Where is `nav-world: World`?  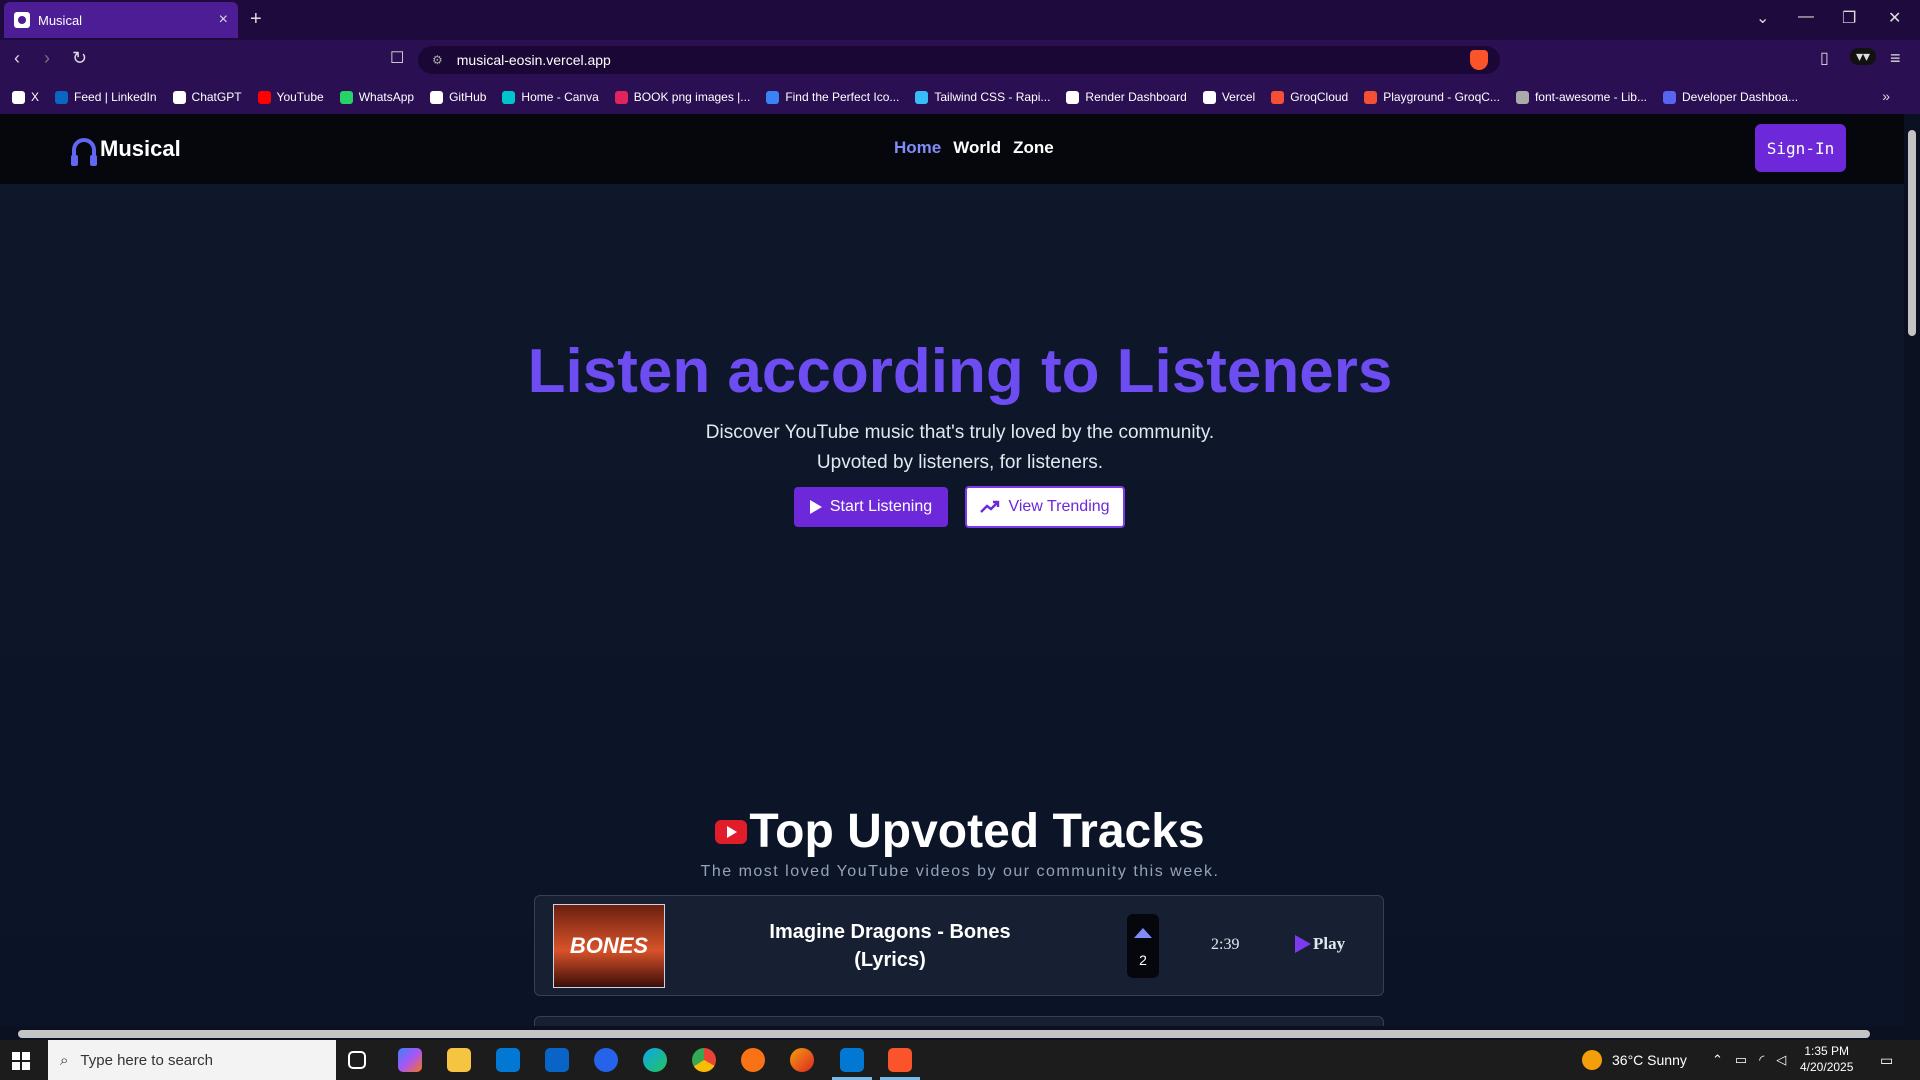
nav-world: World is located at coordinates (977, 148).